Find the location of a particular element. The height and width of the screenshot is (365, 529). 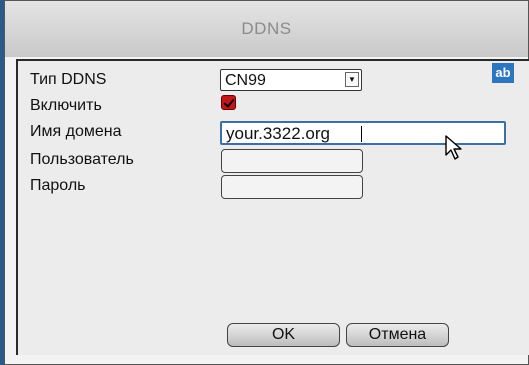

user-input is located at coordinates (292, 161).